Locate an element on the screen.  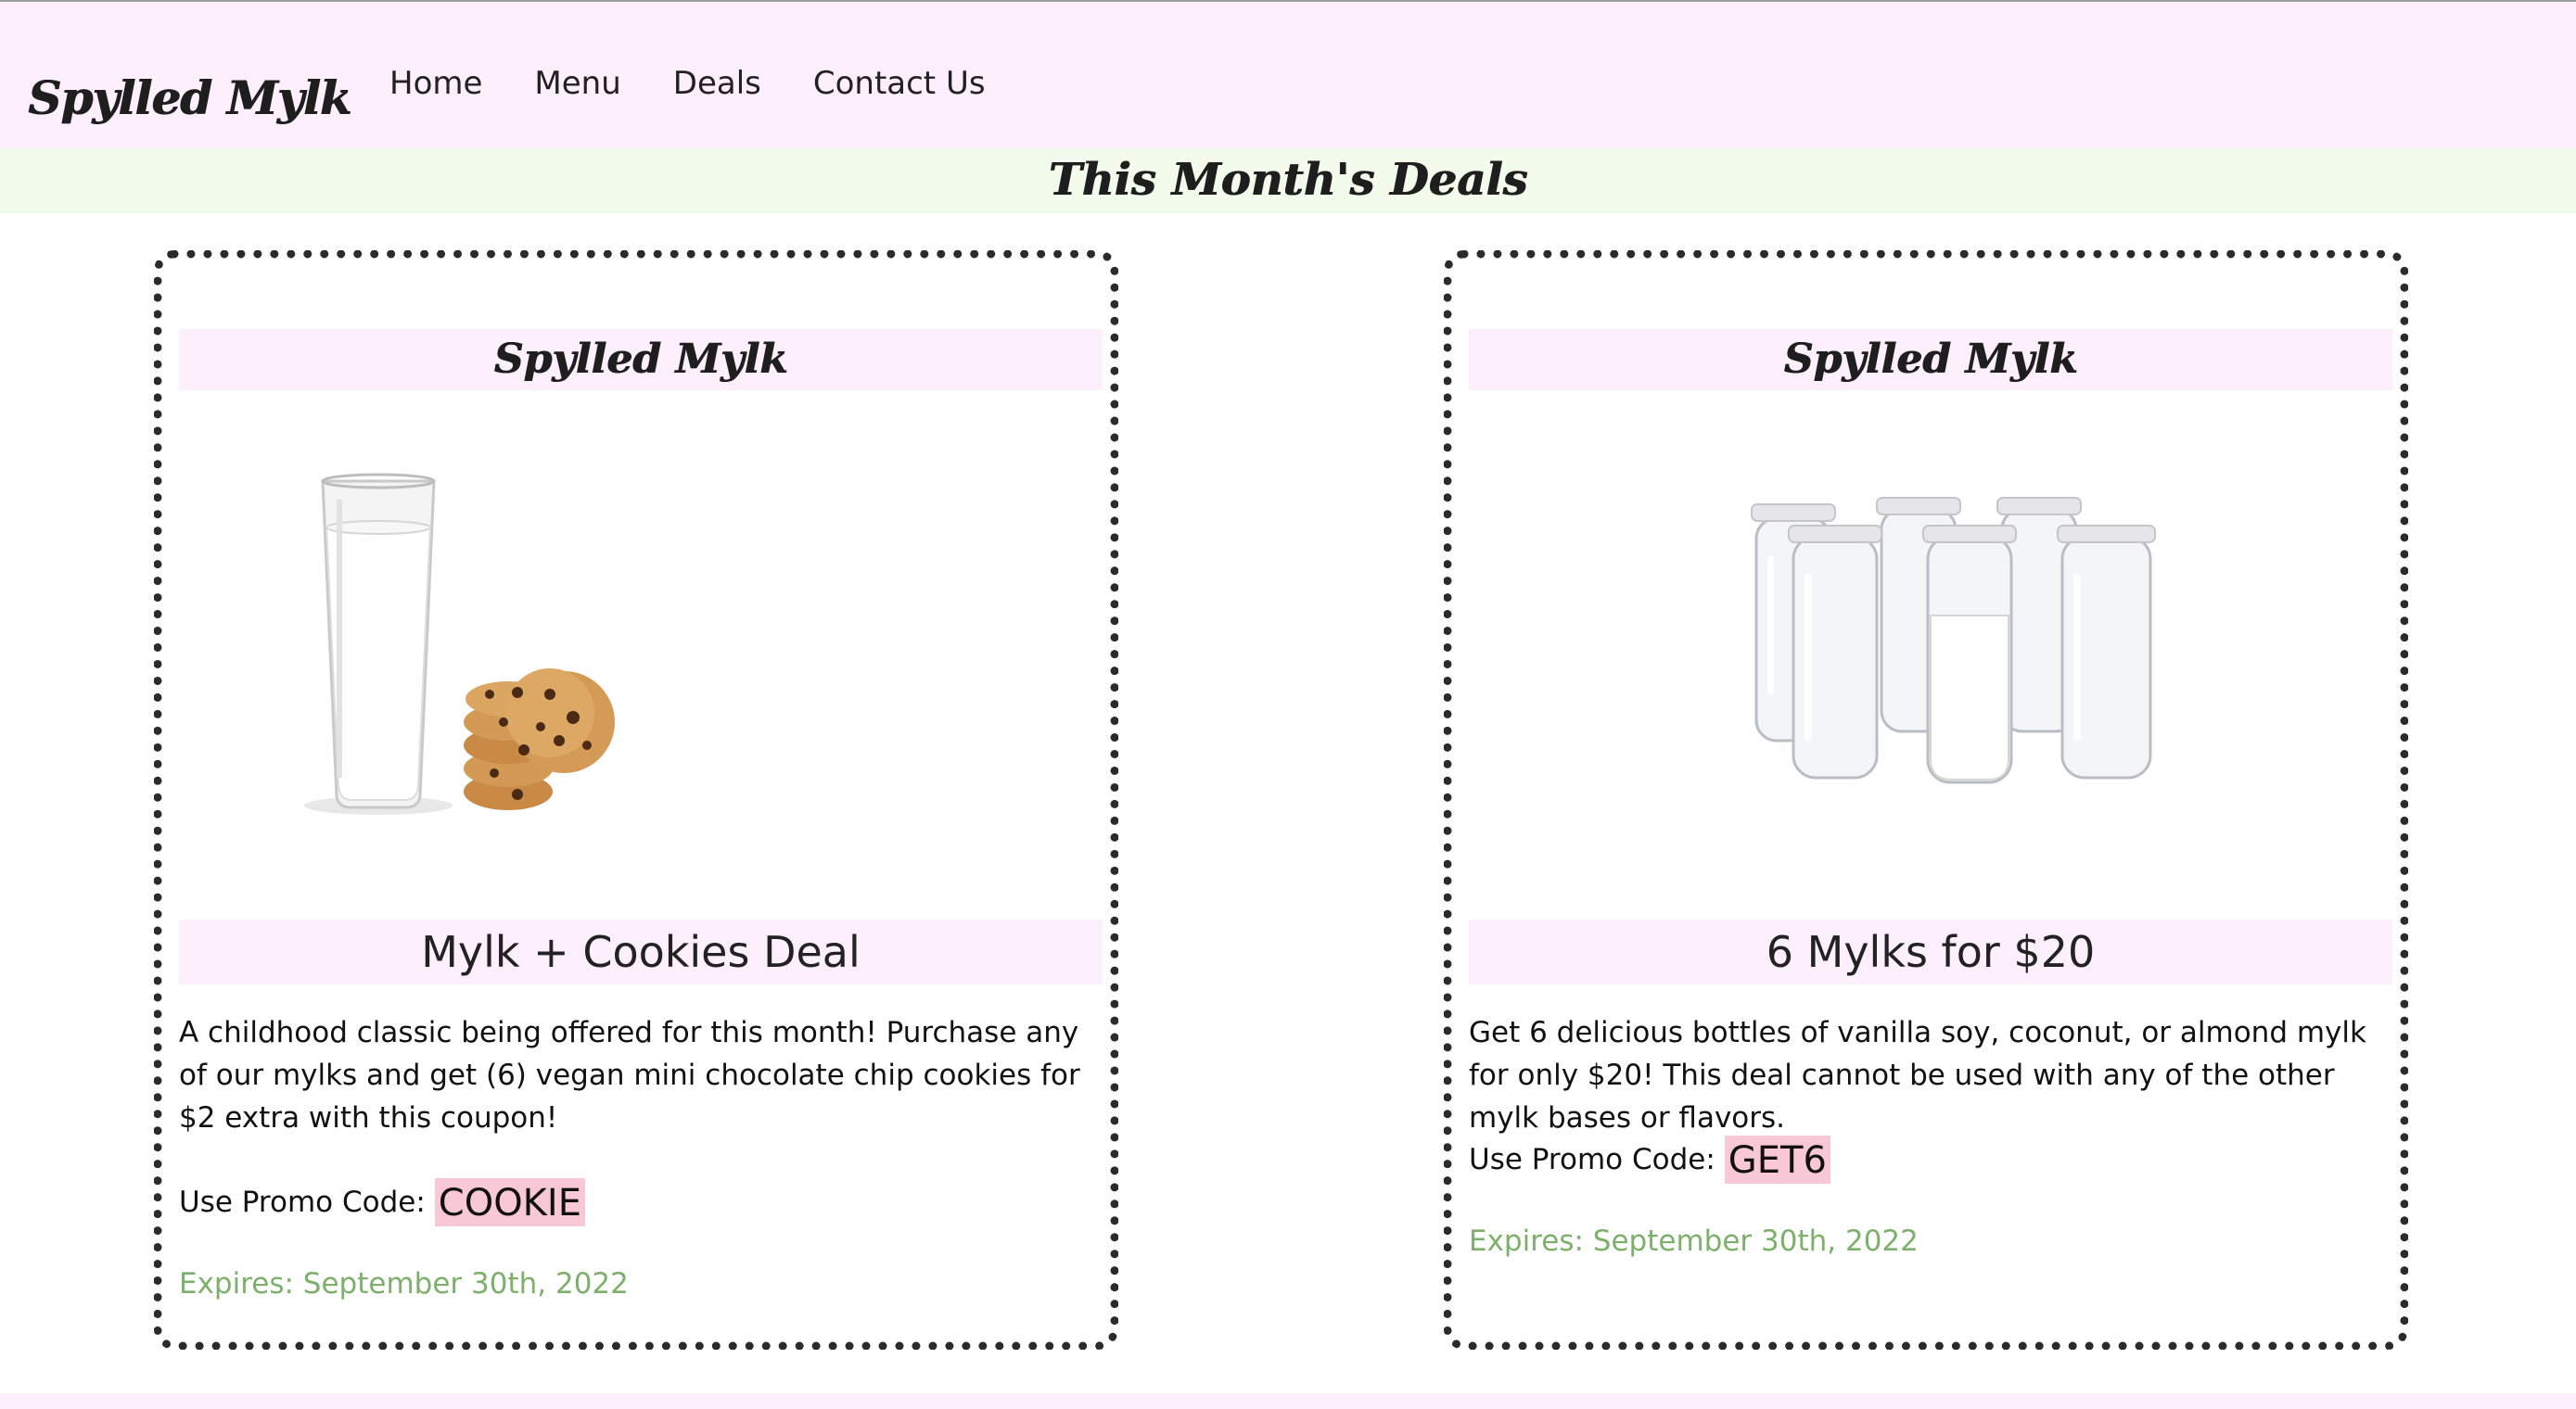
nav-home: Home is located at coordinates (435, 83).